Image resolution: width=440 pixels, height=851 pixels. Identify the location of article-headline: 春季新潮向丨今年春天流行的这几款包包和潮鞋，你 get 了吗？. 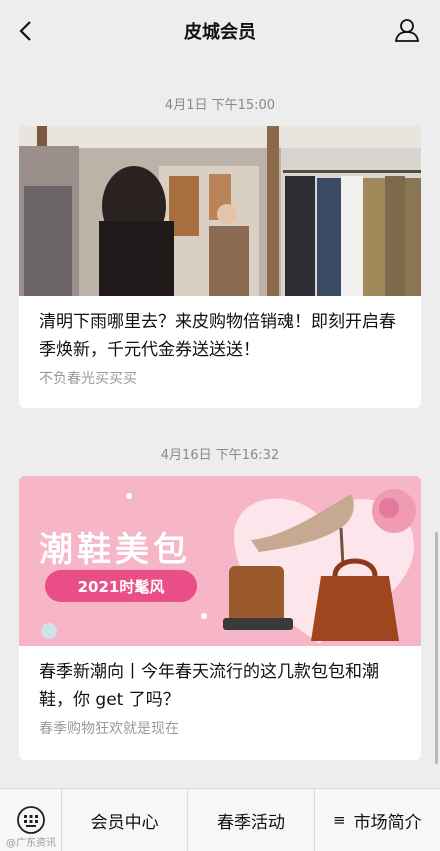
(209, 686).